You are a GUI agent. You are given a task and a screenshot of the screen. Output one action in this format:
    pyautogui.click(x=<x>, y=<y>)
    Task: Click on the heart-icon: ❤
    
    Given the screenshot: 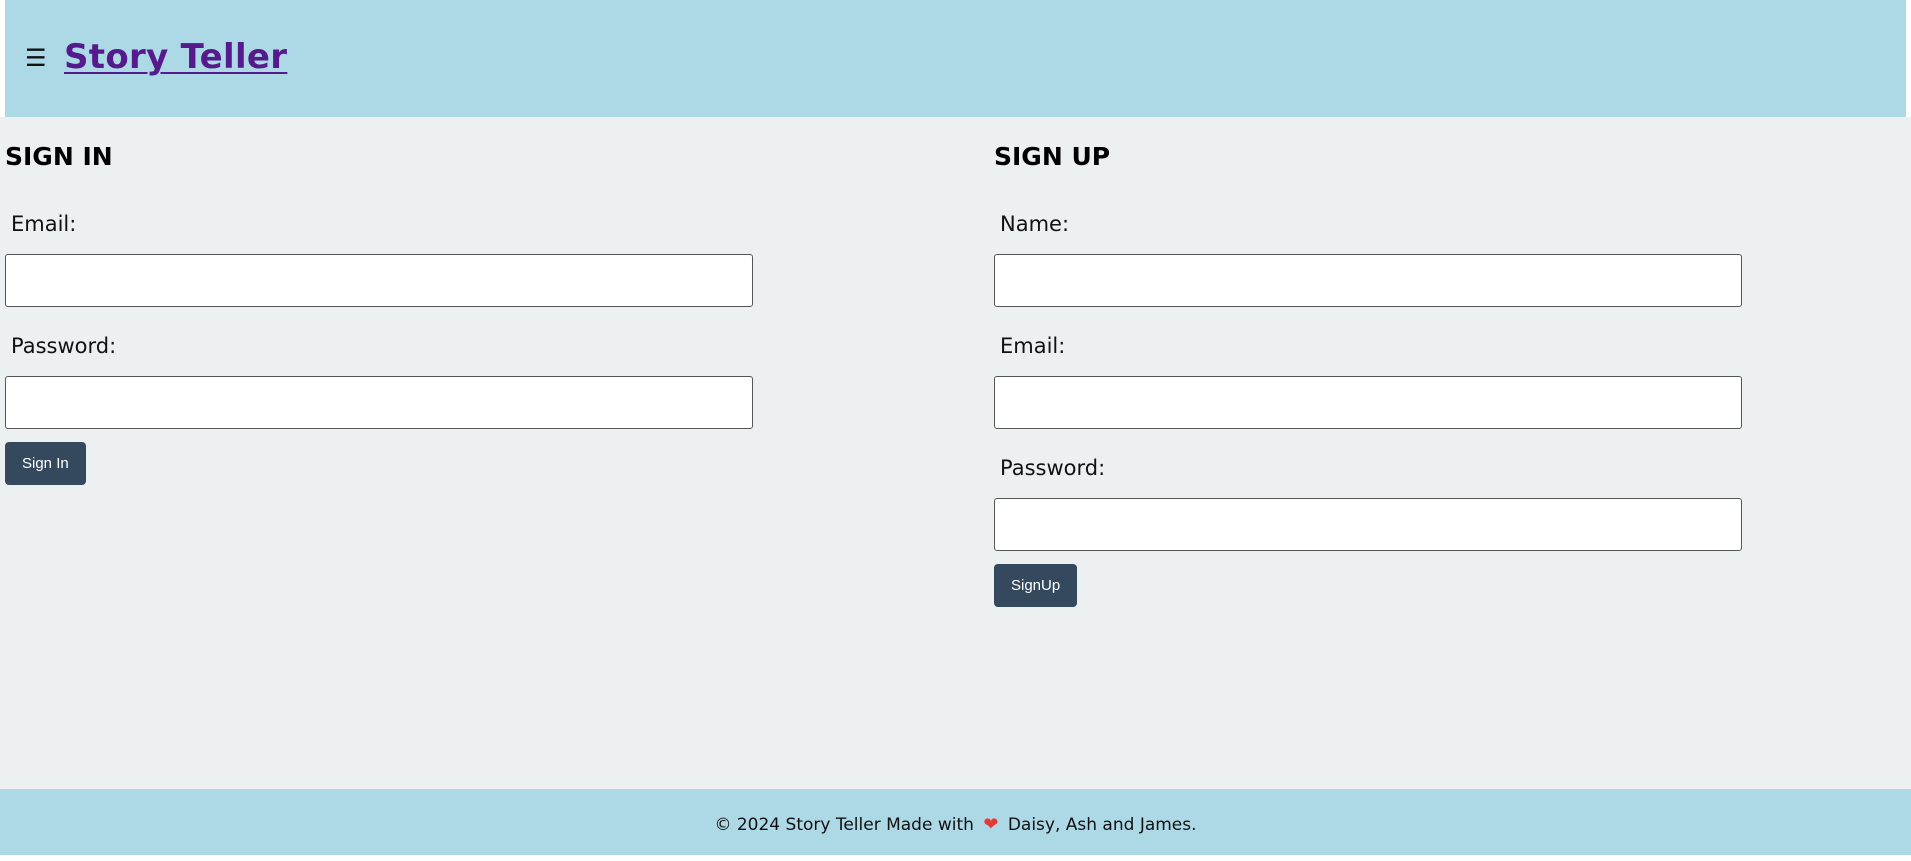 What is the action you would take?
    pyautogui.click(x=991, y=824)
    